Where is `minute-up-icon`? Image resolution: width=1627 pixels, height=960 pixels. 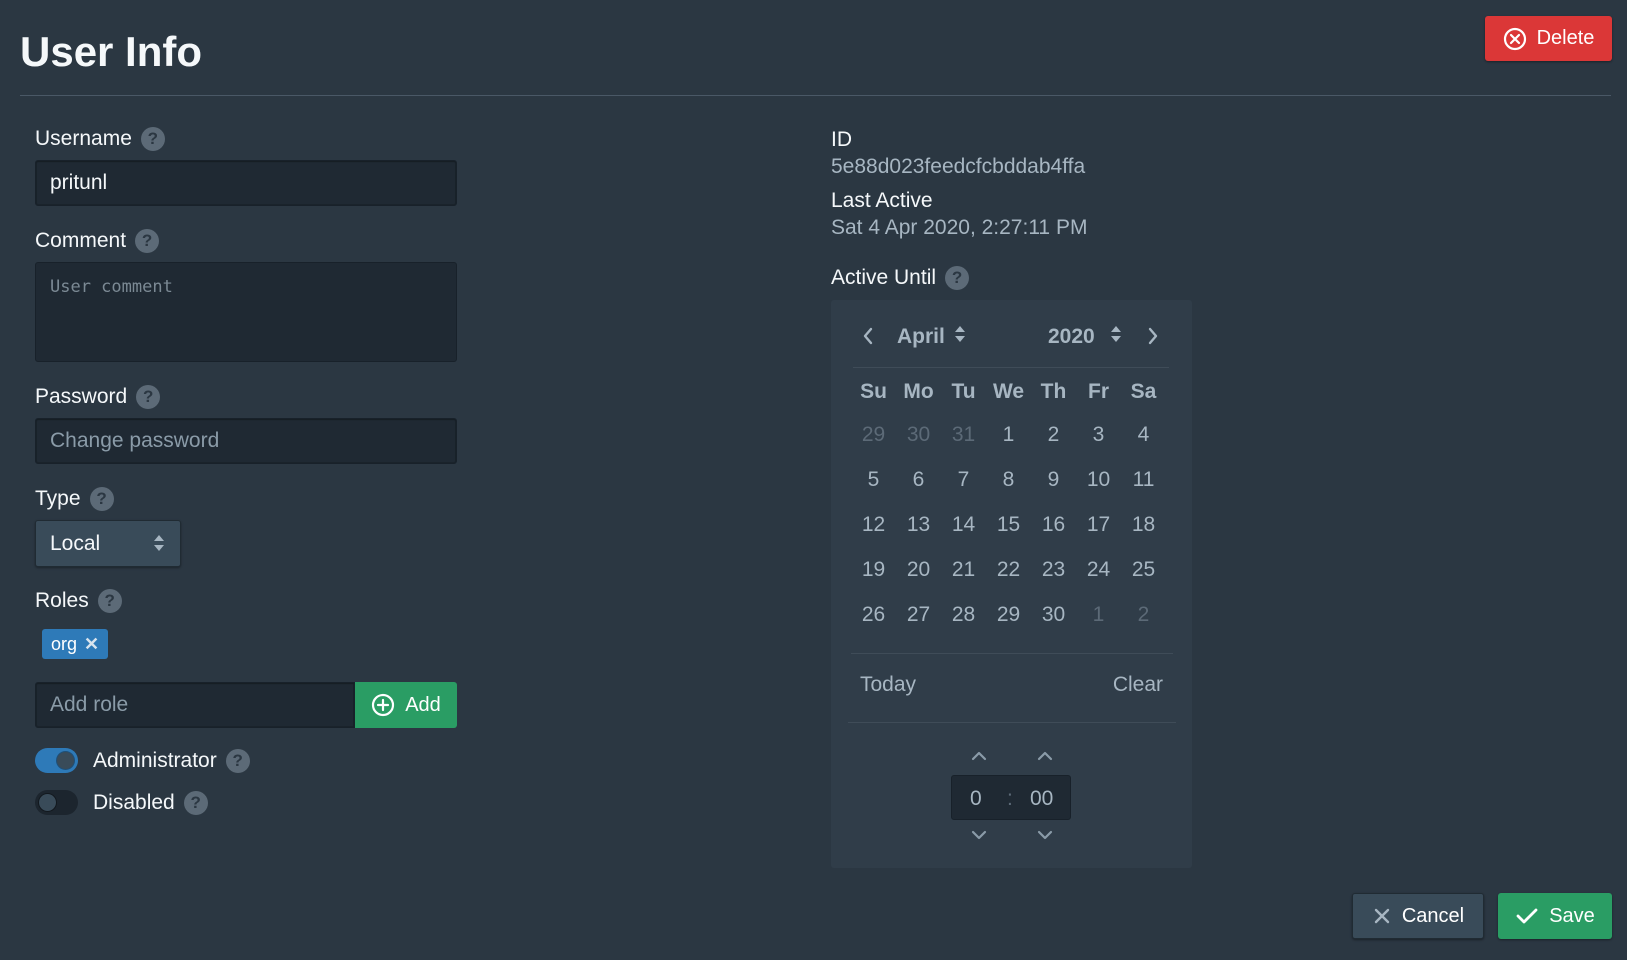
minute-up-icon is located at coordinates (1045, 758).